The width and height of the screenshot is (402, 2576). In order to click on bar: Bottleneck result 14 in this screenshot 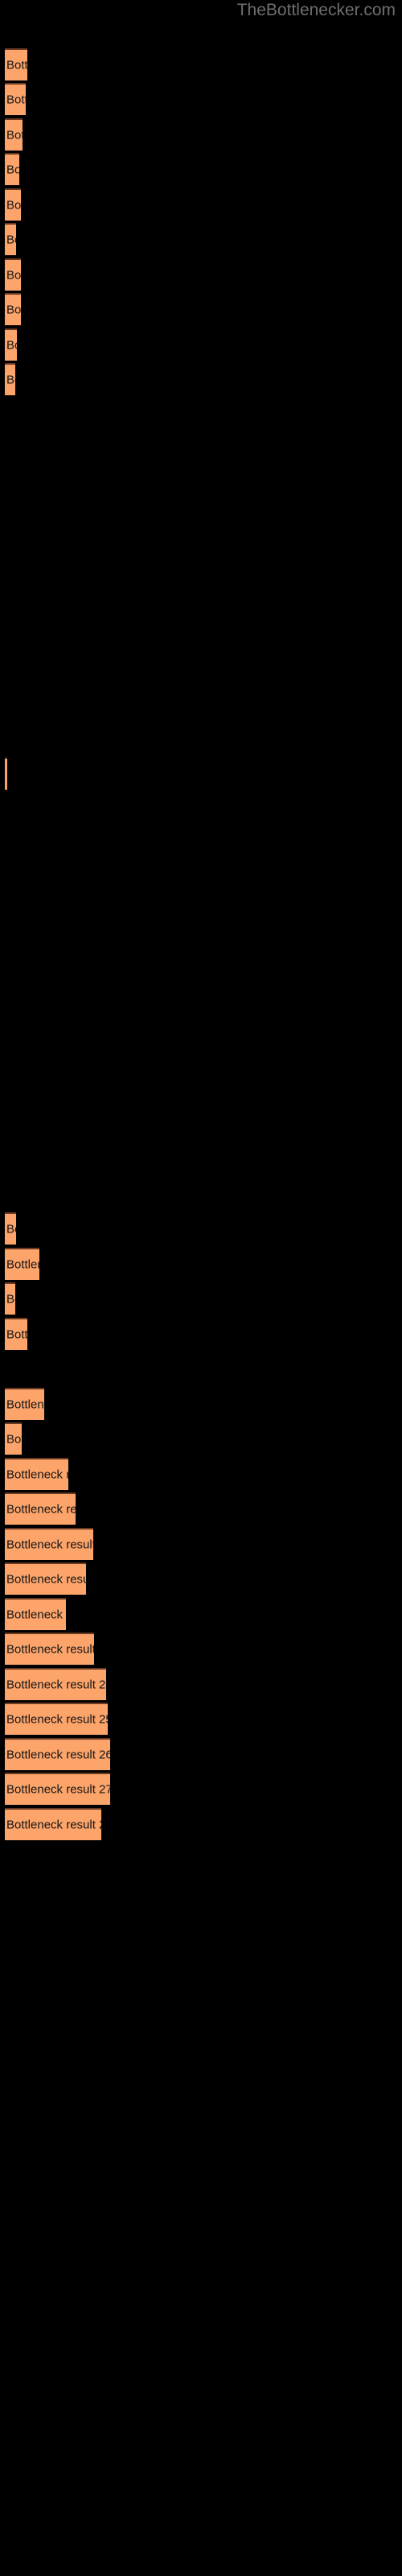, I will do `click(10, 1298)`.